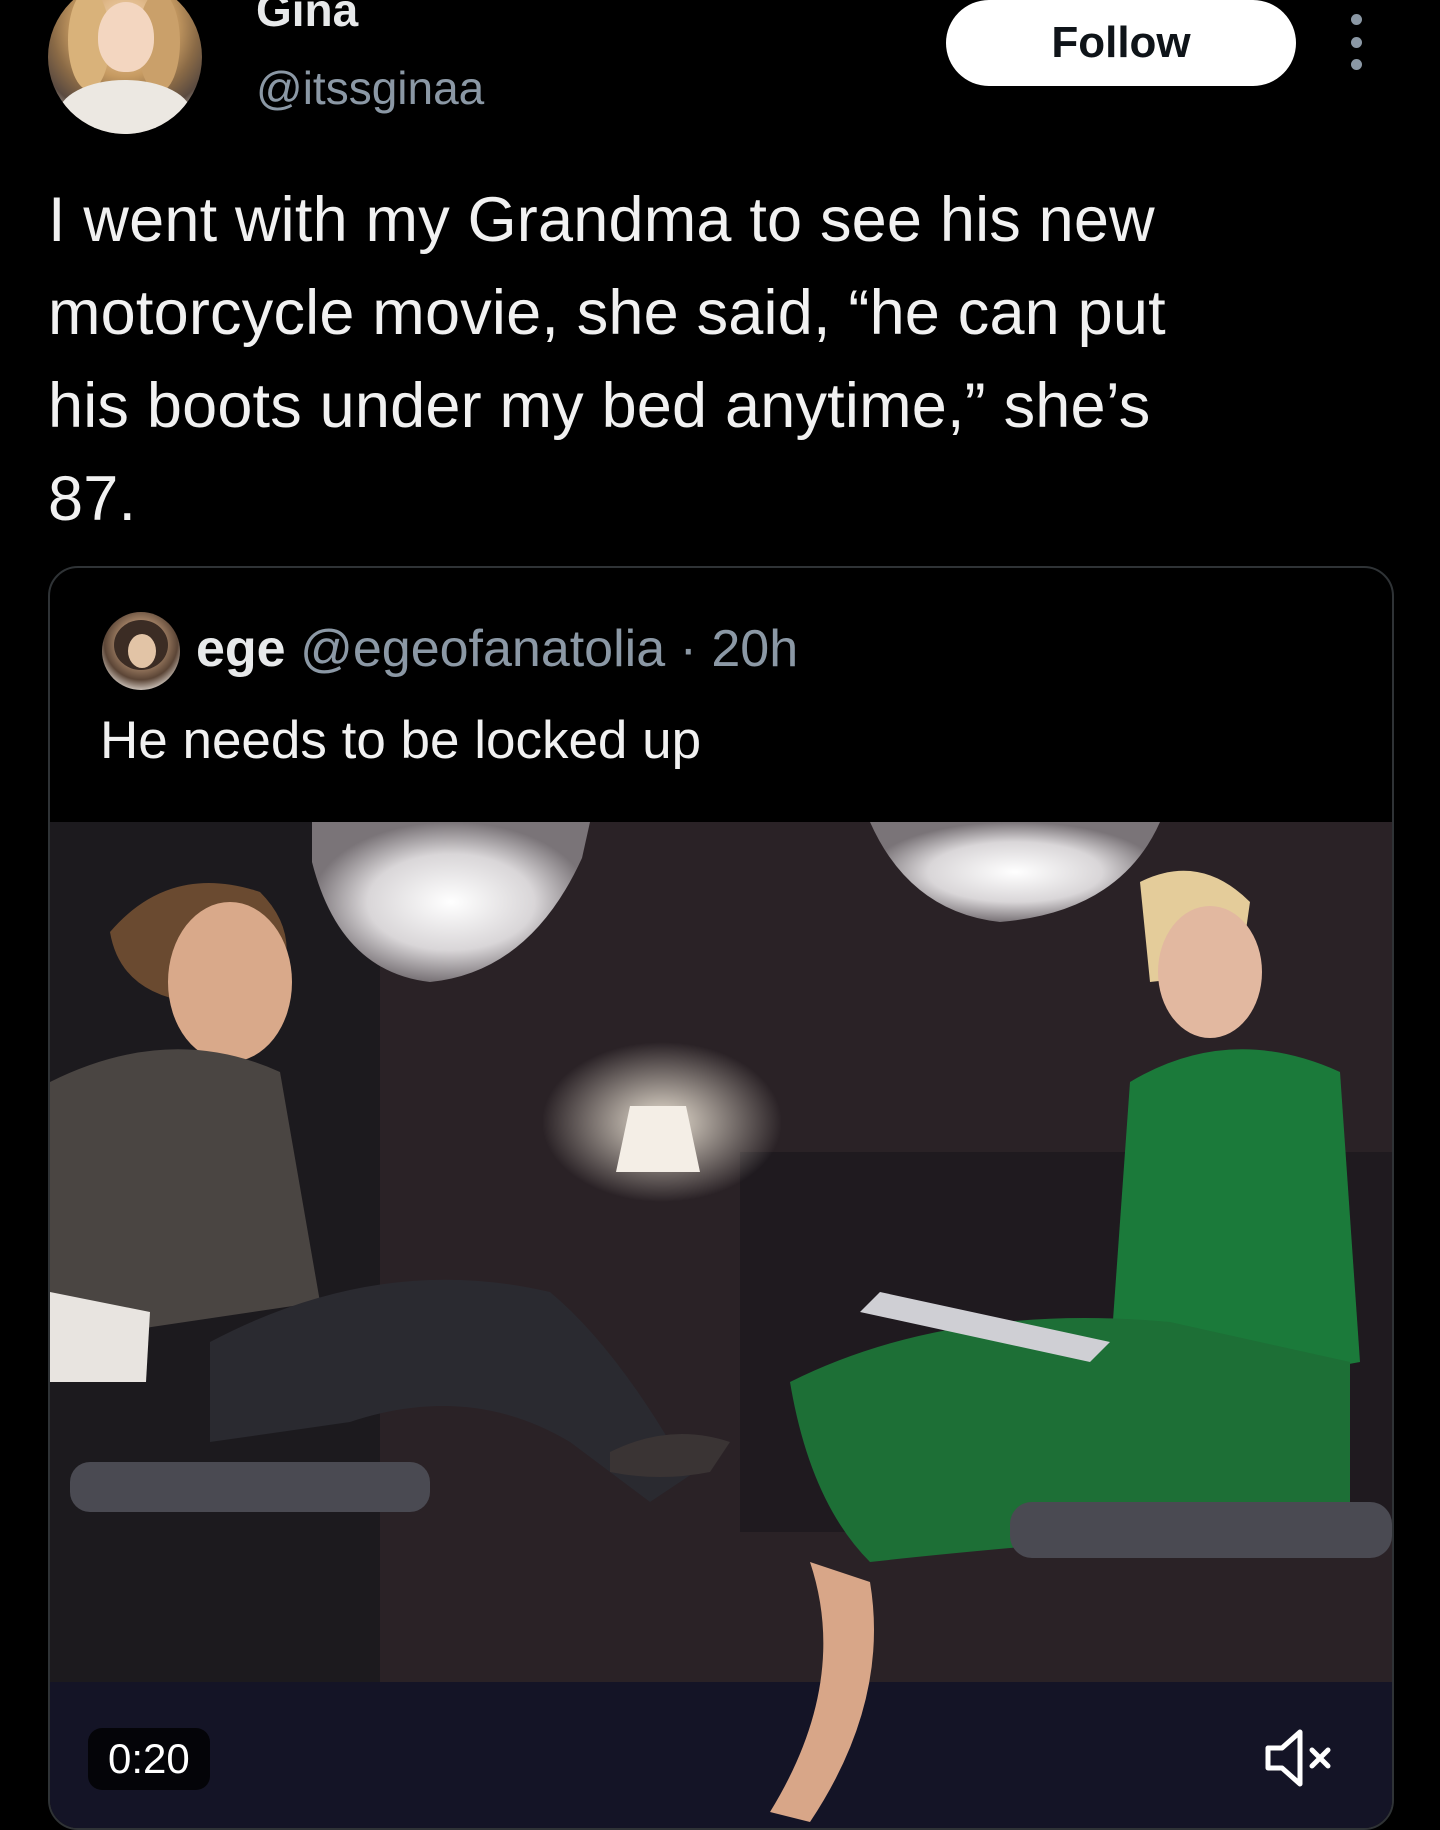  I want to click on quoted-tweet-text: He needs to be locked up, so click(401, 740).